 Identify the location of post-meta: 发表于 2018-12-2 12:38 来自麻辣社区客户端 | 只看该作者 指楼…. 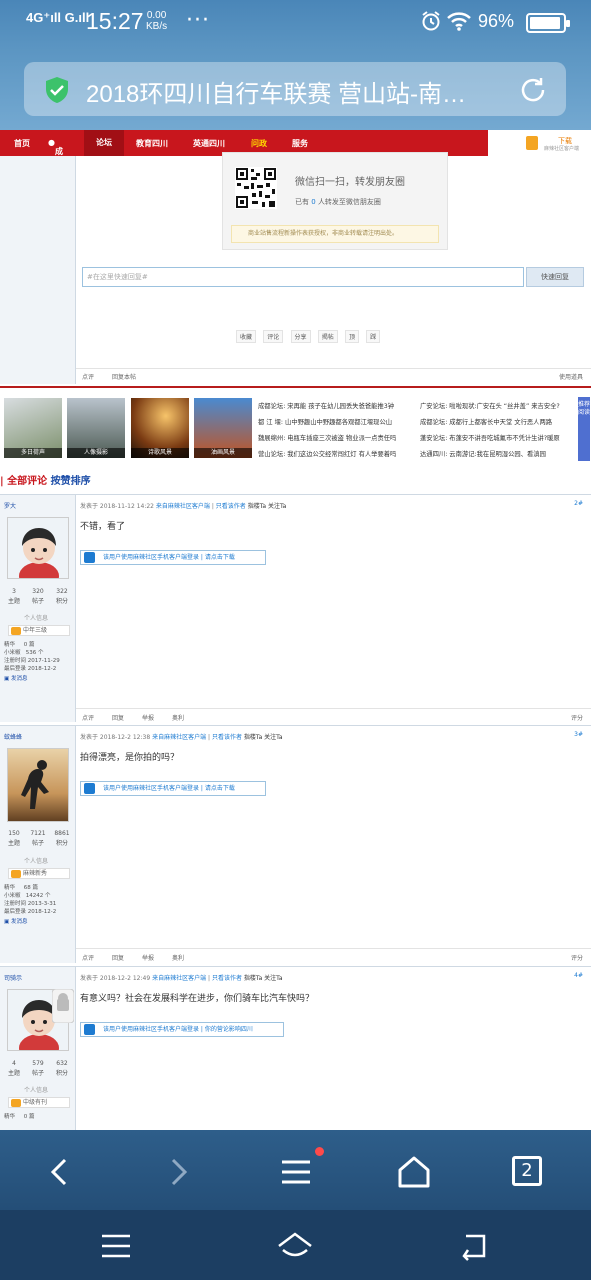
(181, 737).